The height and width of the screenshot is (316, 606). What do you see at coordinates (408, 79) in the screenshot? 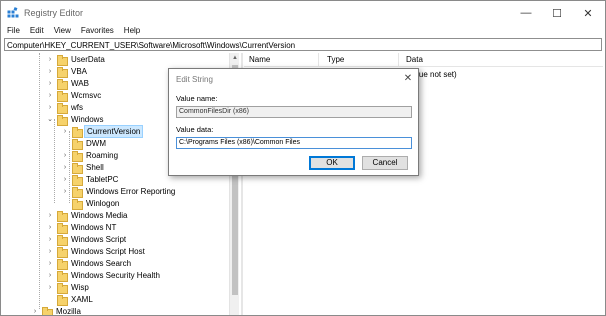
I see `dialog-close-button: ✕` at bounding box center [408, 79].